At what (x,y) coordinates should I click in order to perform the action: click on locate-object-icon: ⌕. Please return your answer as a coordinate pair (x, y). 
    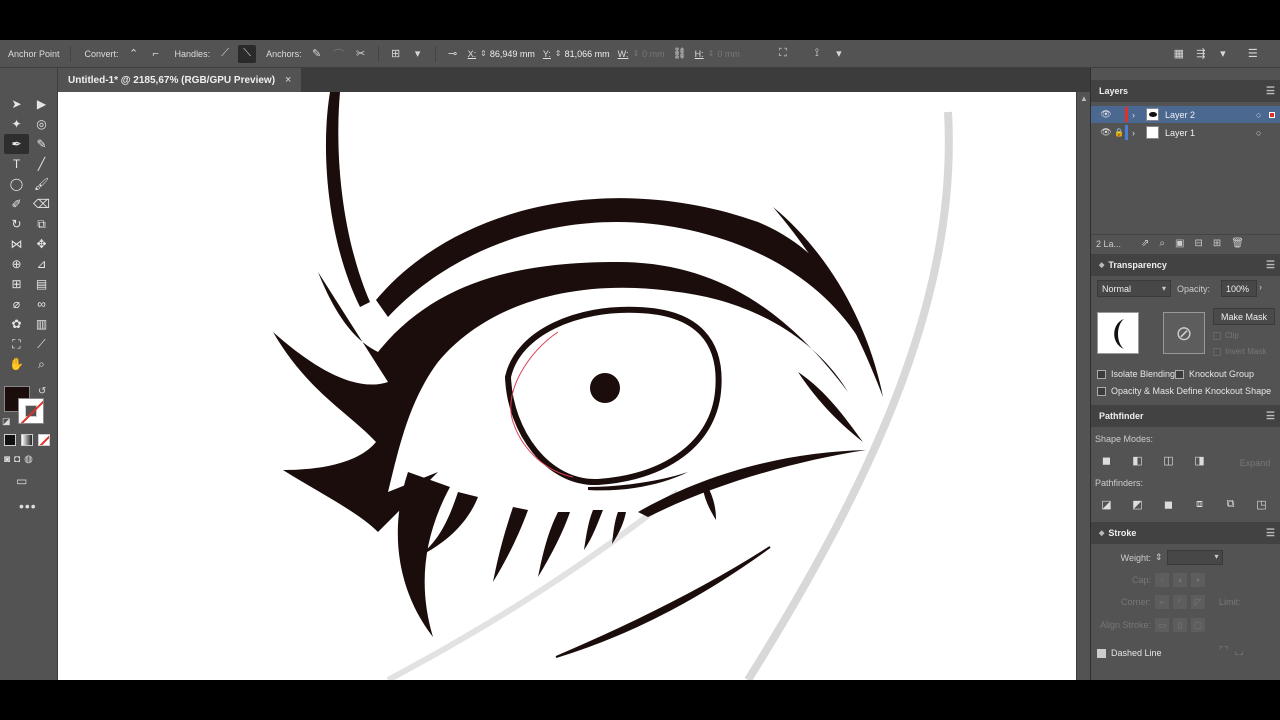
    Looking at the image, I should click on (1162, 243).